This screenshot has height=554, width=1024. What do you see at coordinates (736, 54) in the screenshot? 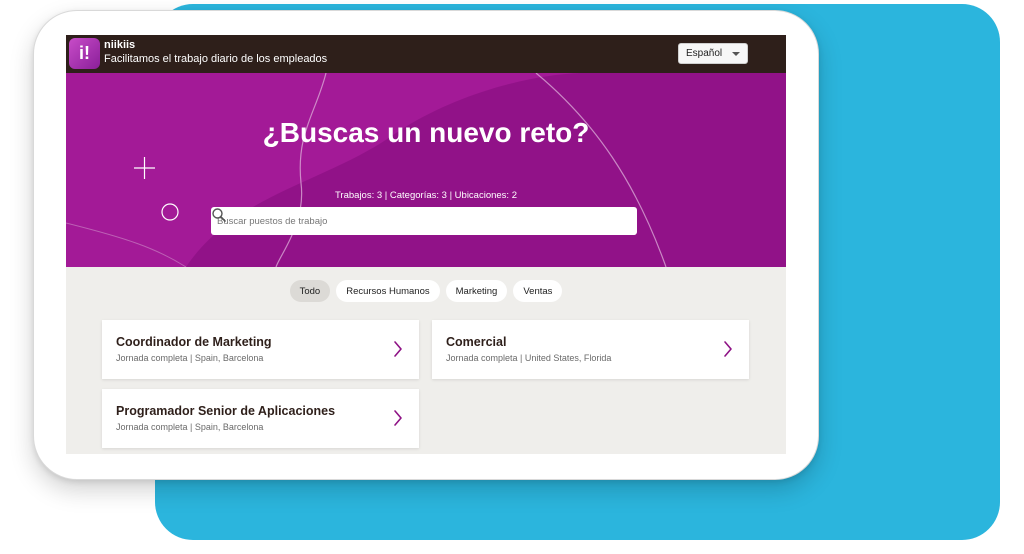
I see `chevron-down-icon` at bounding box center [736, 54].